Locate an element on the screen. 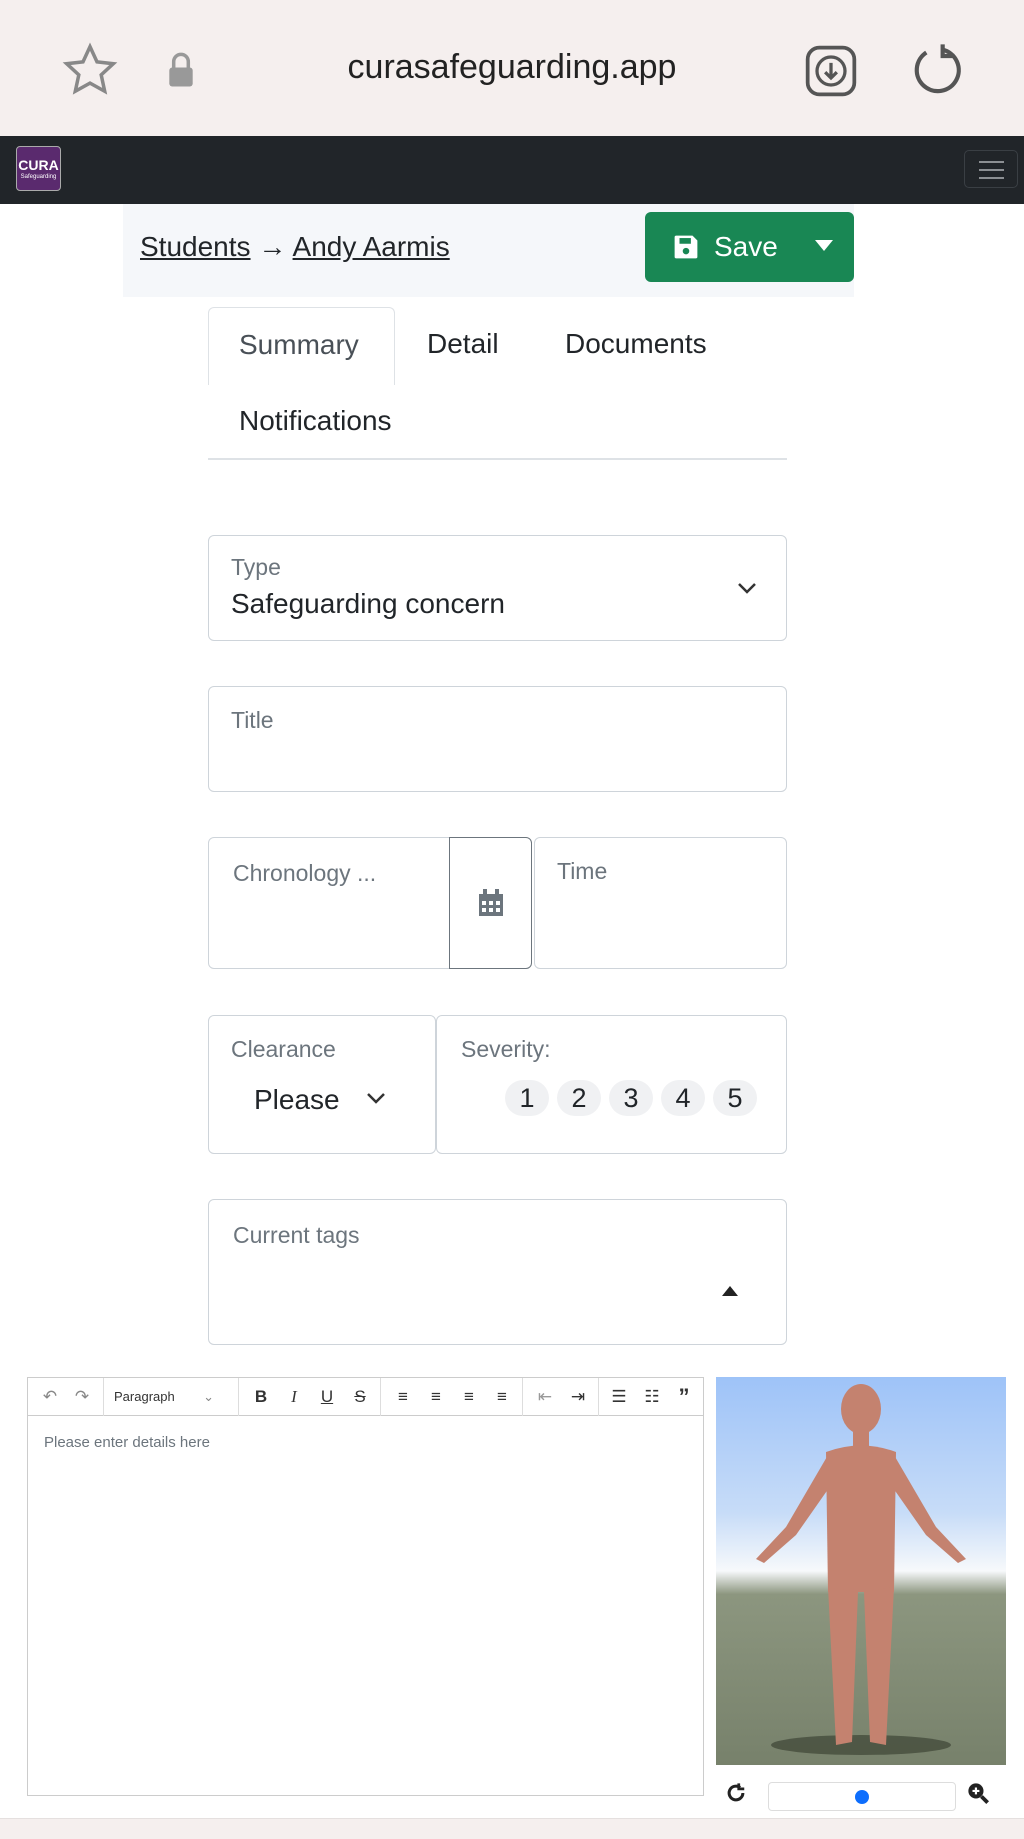 The image size is (1024, 1839). severity-option-3: 3 is located at coordinates (631, 1098).